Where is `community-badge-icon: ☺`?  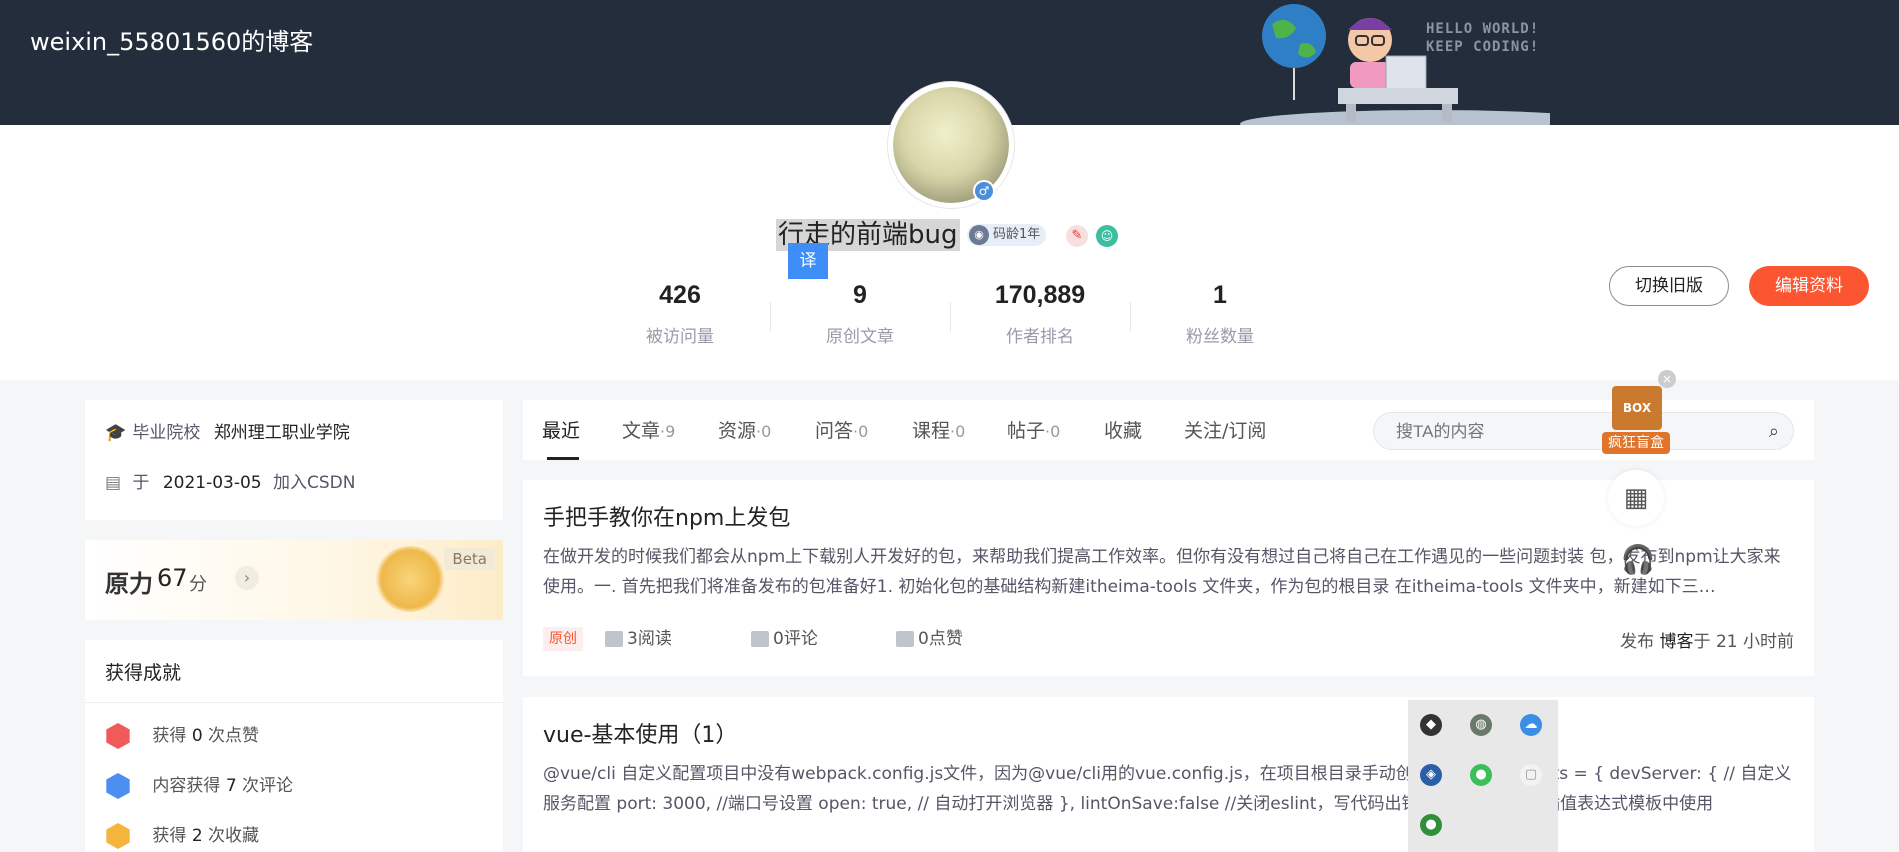 community-badge-icon: ☺ is located at coordinates (1107, 236).